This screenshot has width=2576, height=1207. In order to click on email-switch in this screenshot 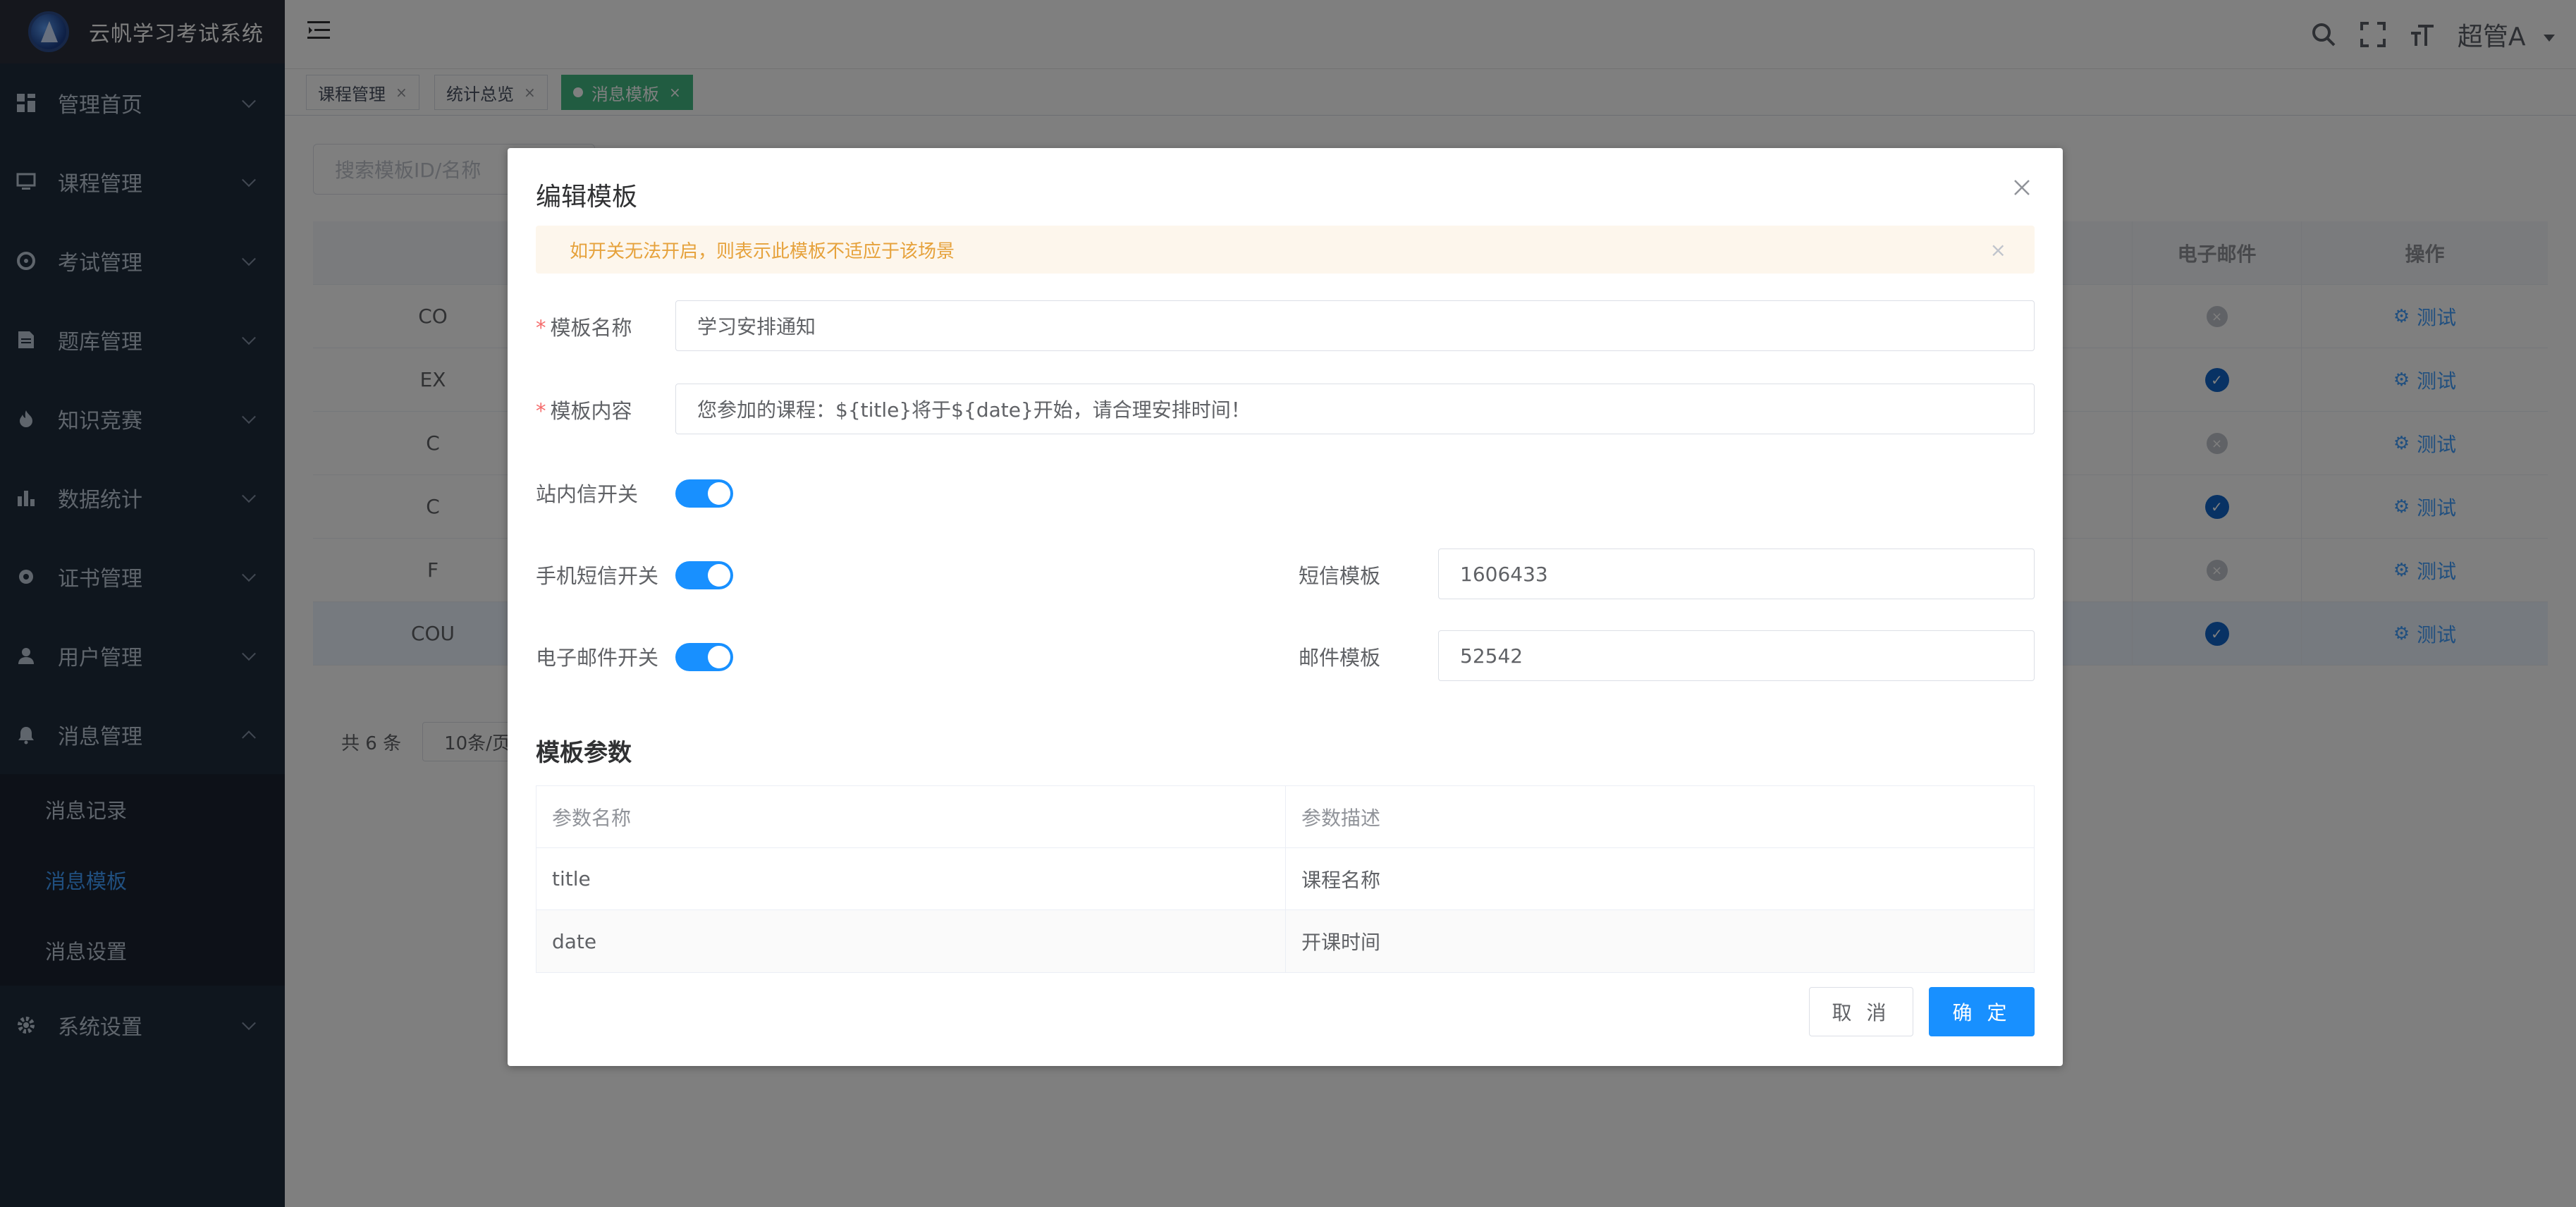, I will do `click(704, 657)`.